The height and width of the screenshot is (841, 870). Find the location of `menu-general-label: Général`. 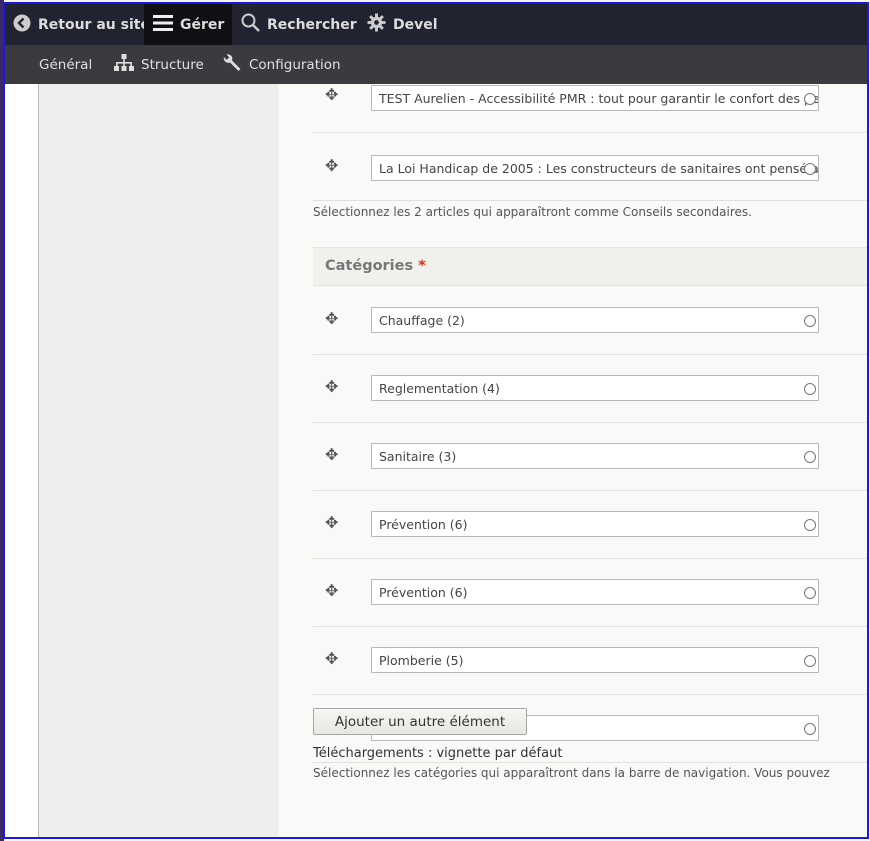

menu-general-label: Général is located at coordinates (66, 64).